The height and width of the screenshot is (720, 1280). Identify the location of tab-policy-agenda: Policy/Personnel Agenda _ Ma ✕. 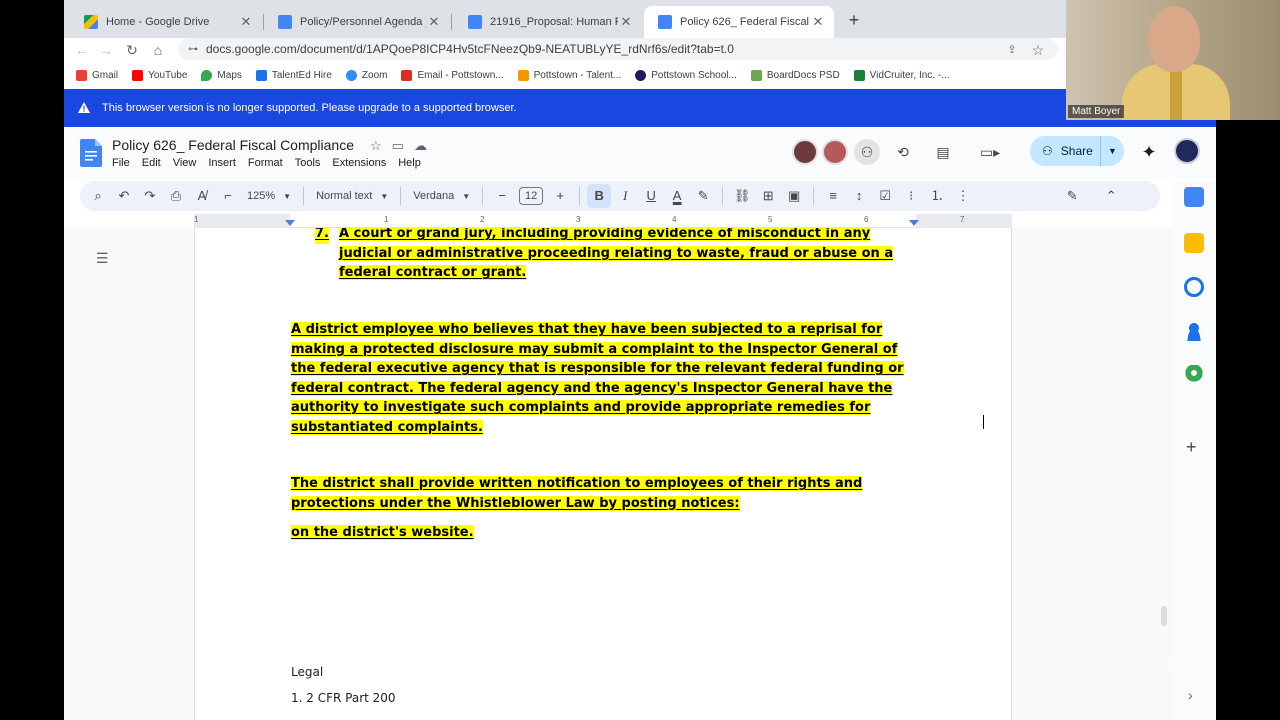
(357, 22).